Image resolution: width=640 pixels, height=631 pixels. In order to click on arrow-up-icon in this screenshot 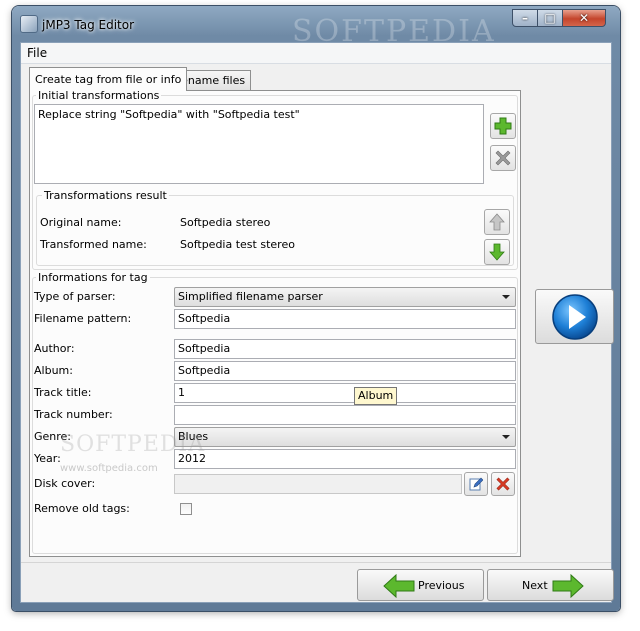, I will do `click(497, 222)`.